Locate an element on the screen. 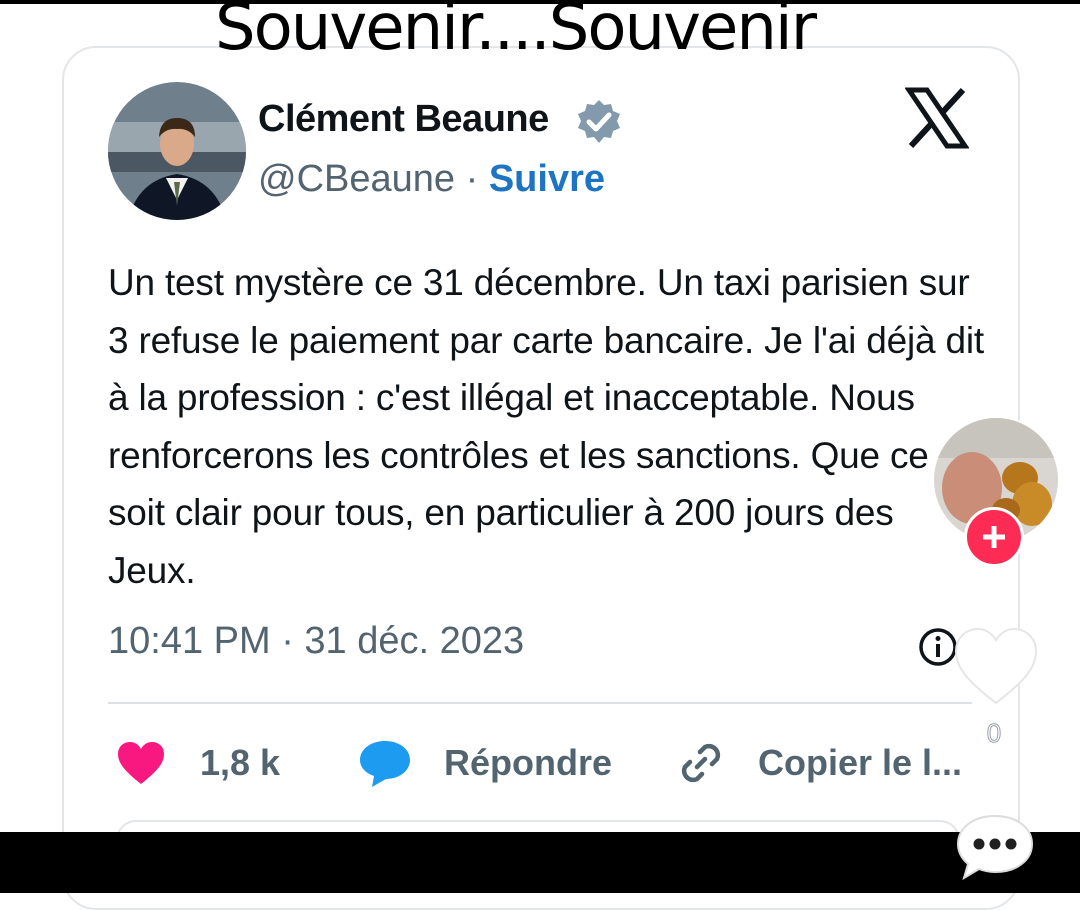 The height and width of the screenshot is (910, 1080). side-heart-icon is located at coordinates (996, 666).